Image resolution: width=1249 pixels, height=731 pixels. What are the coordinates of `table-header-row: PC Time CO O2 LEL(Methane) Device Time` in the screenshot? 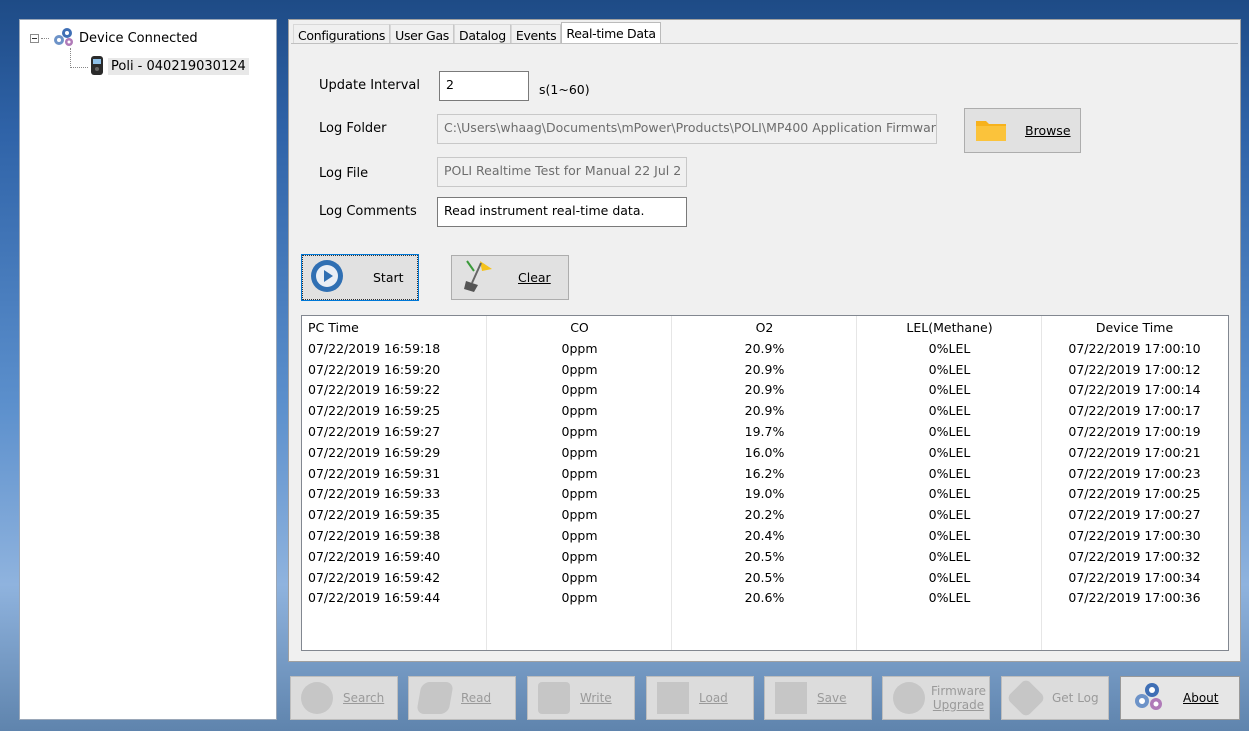 It's located at (765, 328).